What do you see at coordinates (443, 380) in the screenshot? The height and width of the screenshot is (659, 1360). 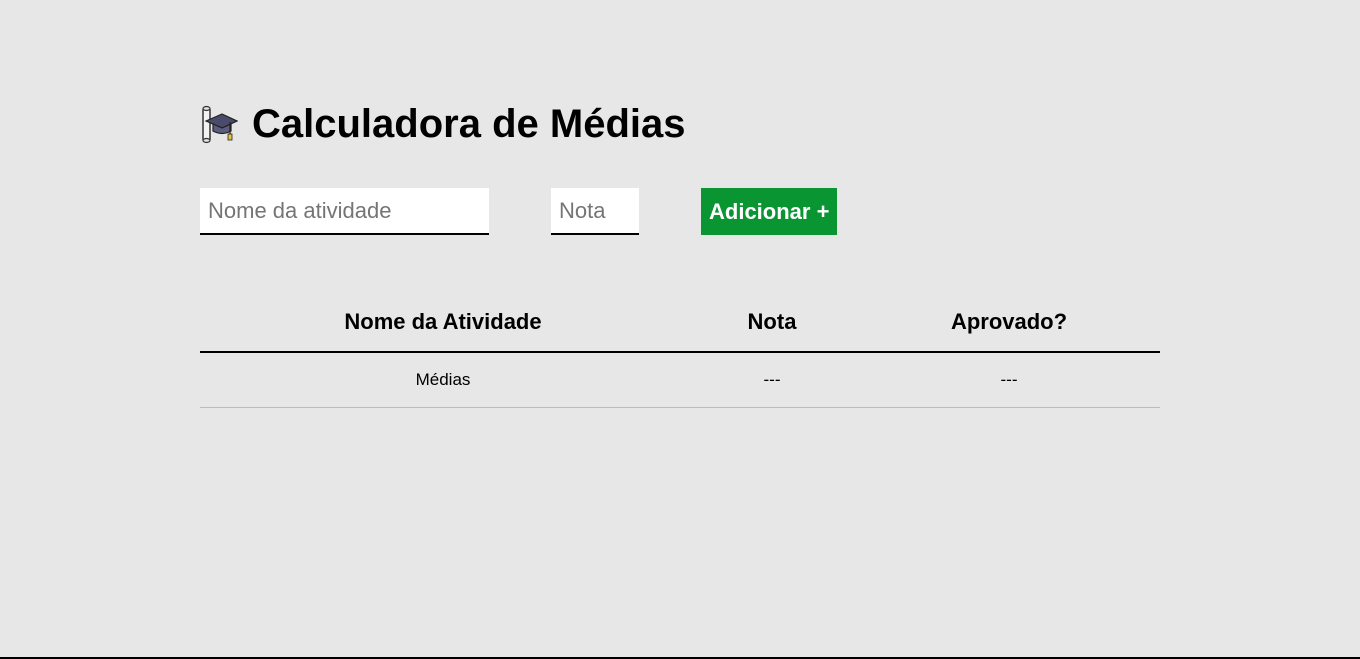 I see `cell-activity-name: Médias` at bounding box center [443, 380].